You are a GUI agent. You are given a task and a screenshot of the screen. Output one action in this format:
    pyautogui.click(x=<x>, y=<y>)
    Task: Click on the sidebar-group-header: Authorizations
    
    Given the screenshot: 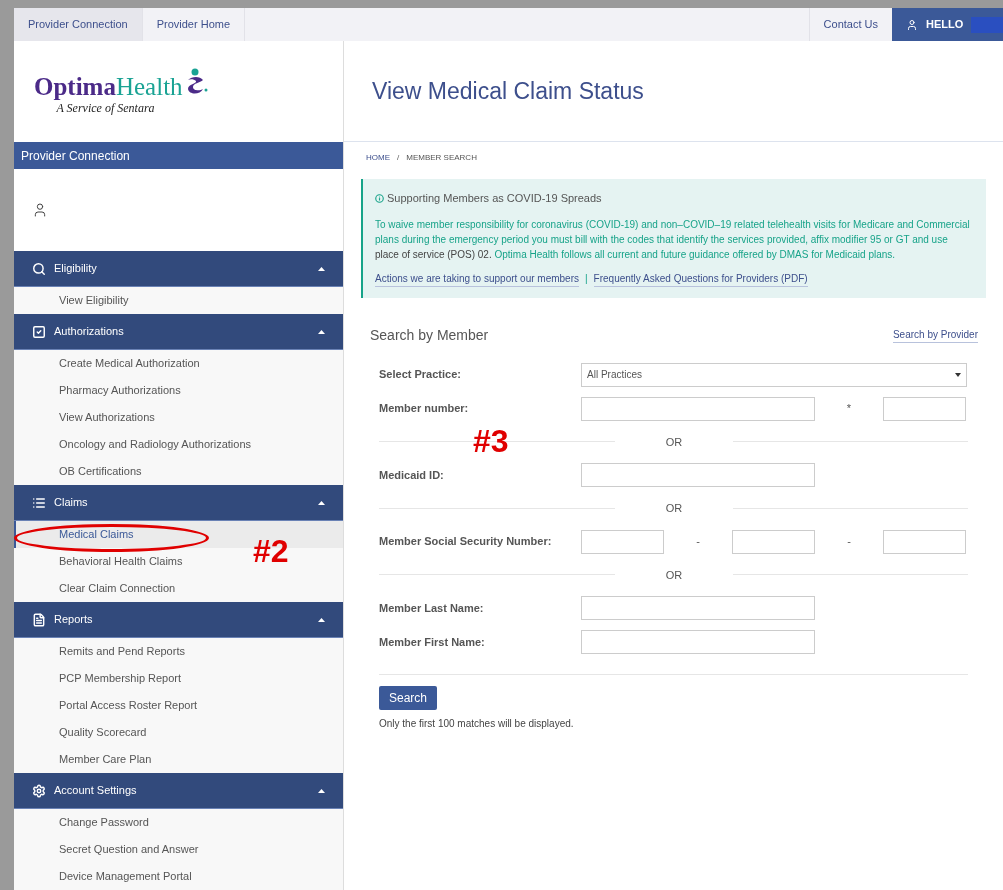 What is the action you would take?
    pyautogui.click(x=178, y=332)
    